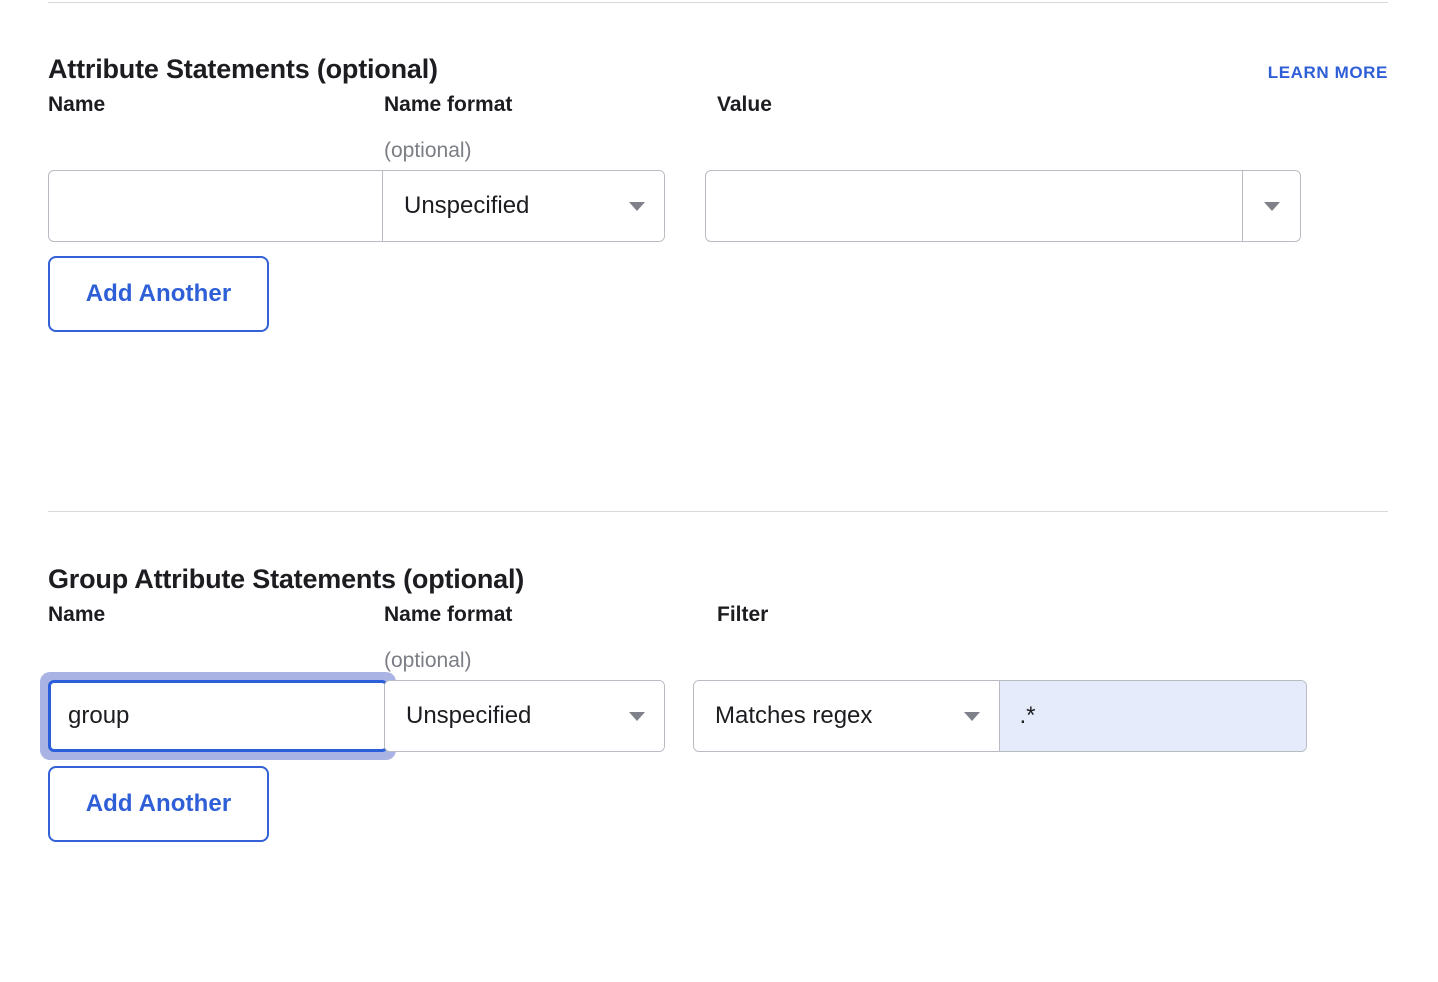 The width and height of the screenshot is (1438, 982). Describe the element at coordinates (719, 576) in the screenshot. I see `group-attribute-statements-header: Group Attribute Statements (optional)` at that location.